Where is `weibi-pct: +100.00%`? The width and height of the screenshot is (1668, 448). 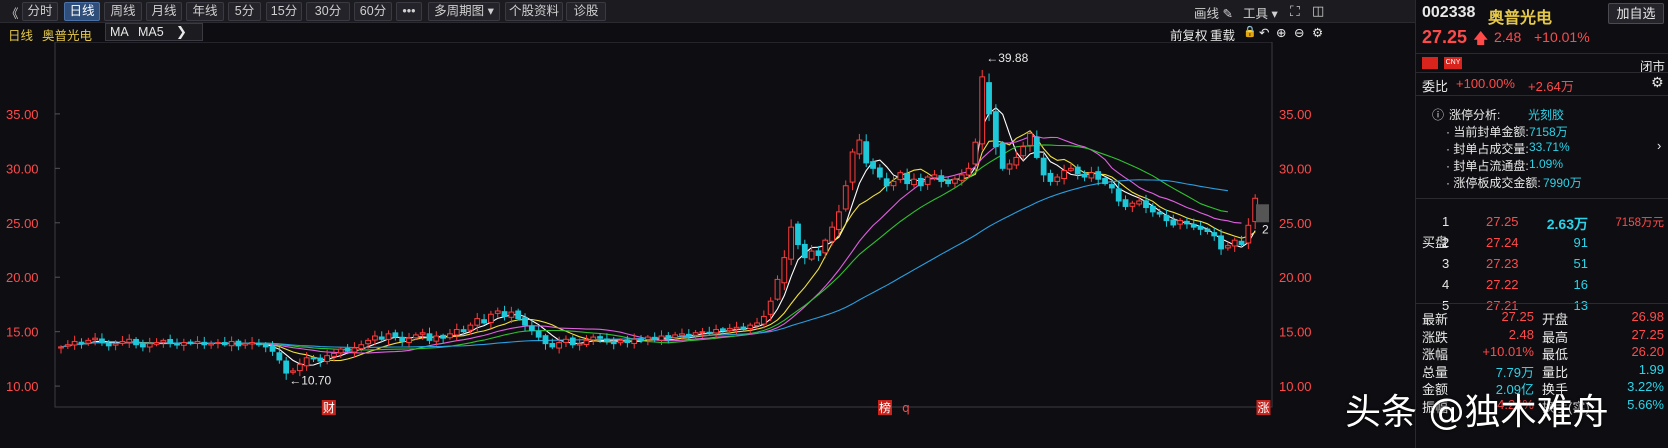
weibi-pct: +100.00% is located at coordinates (1485, 83).